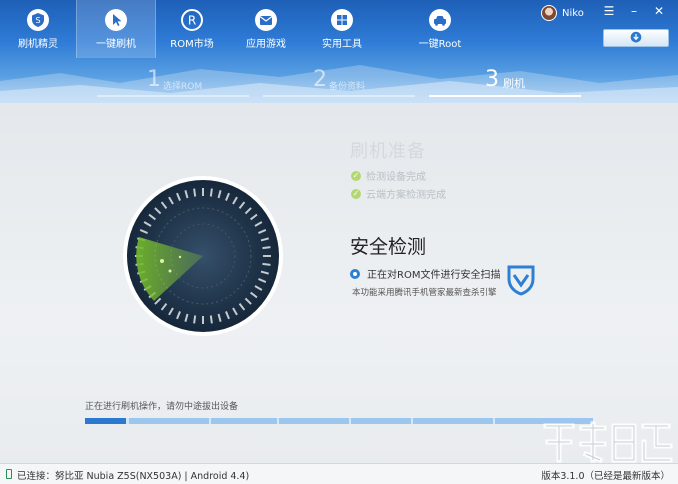  I want to click on step-label: 选择ROM, so click(183, 87).